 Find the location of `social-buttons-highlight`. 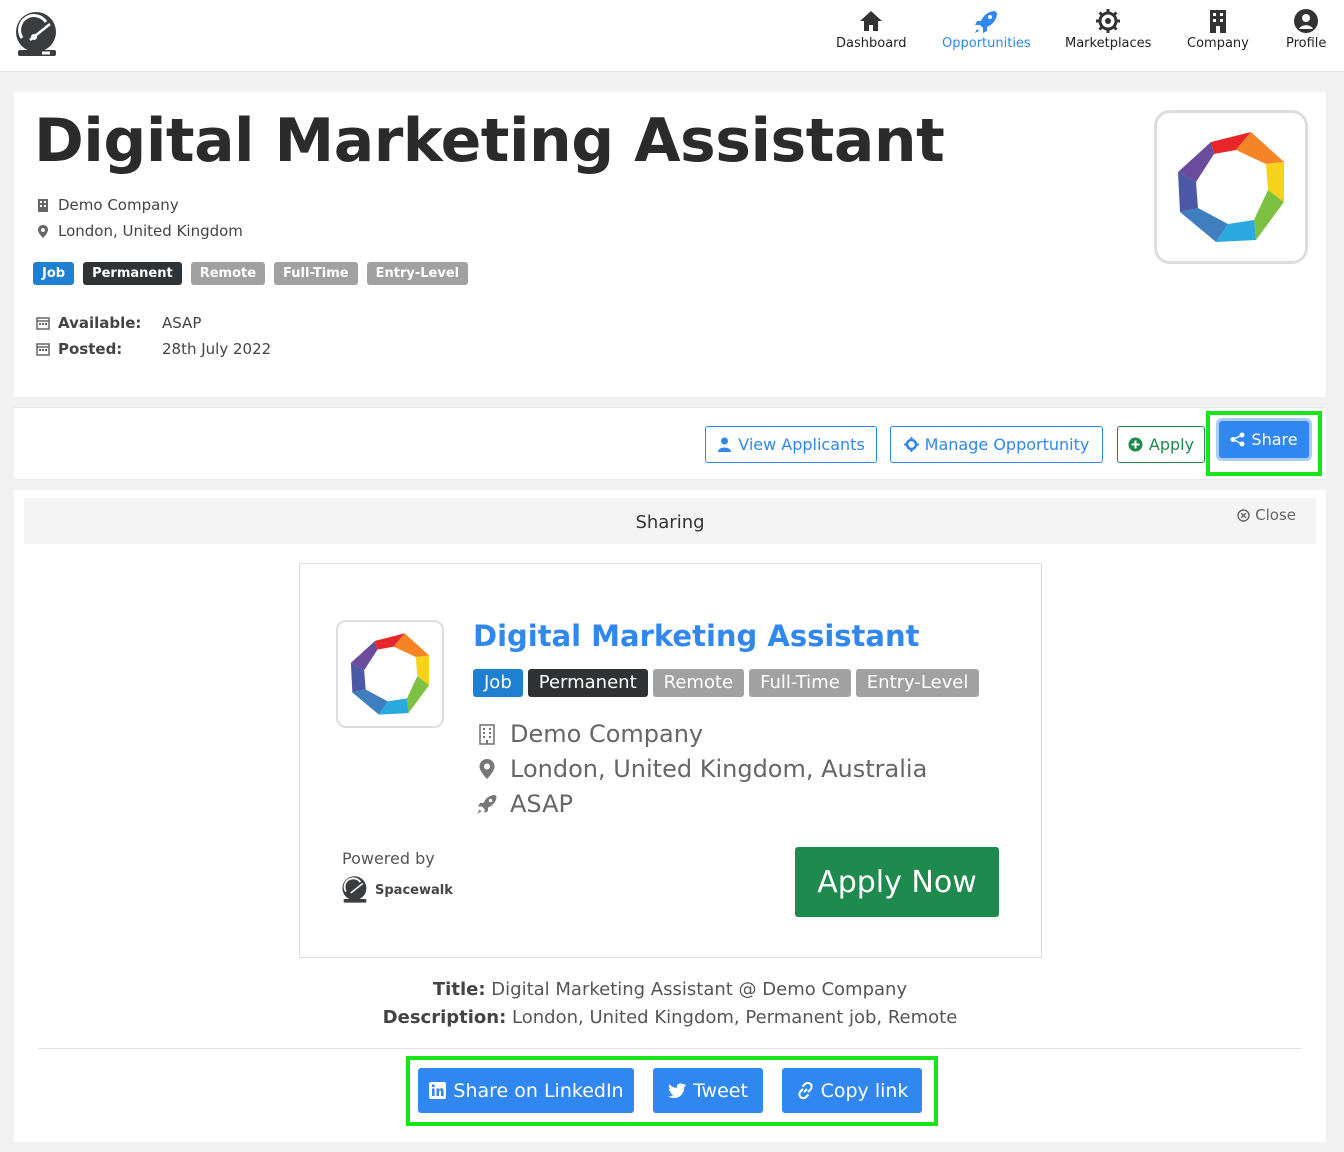

social-buttons-highlight is located at coordinates (672, 1091).